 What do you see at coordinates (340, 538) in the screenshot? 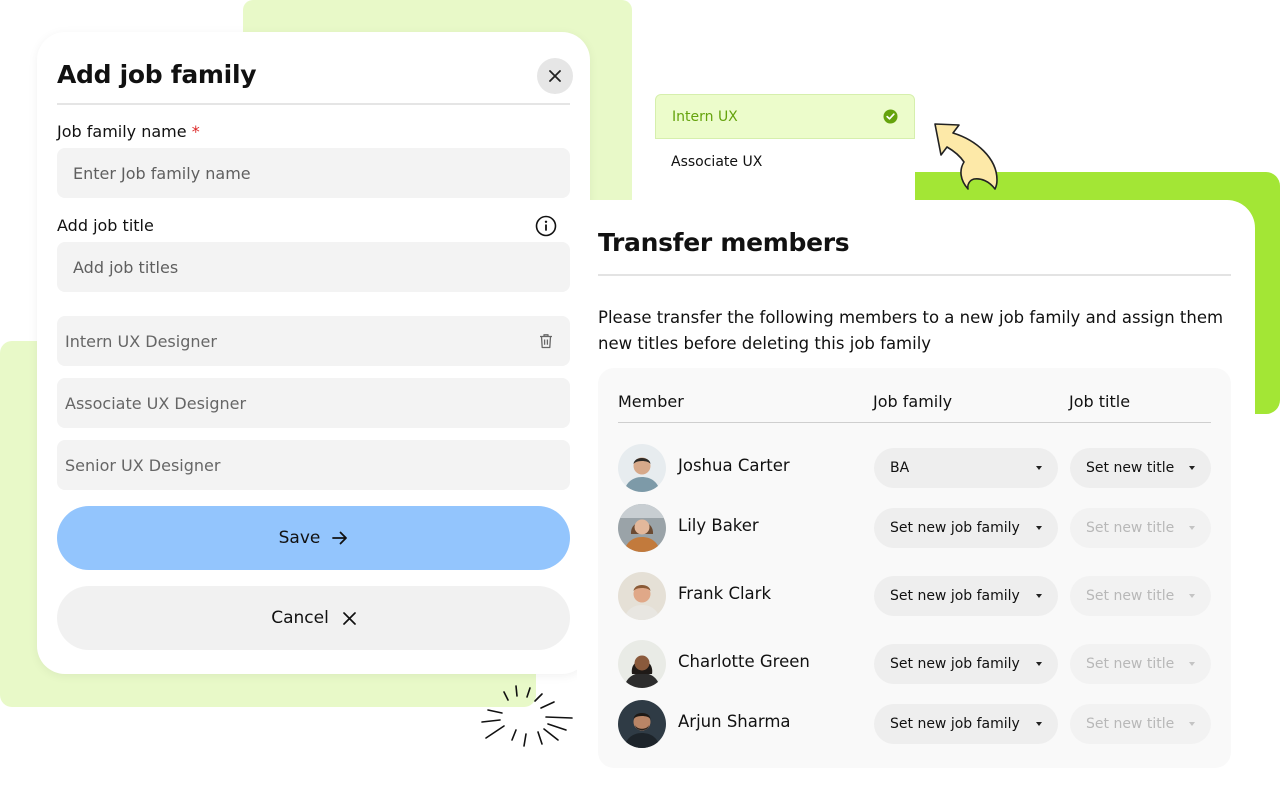
I see `arrow-right-icon` at bounding box center [340, 538].